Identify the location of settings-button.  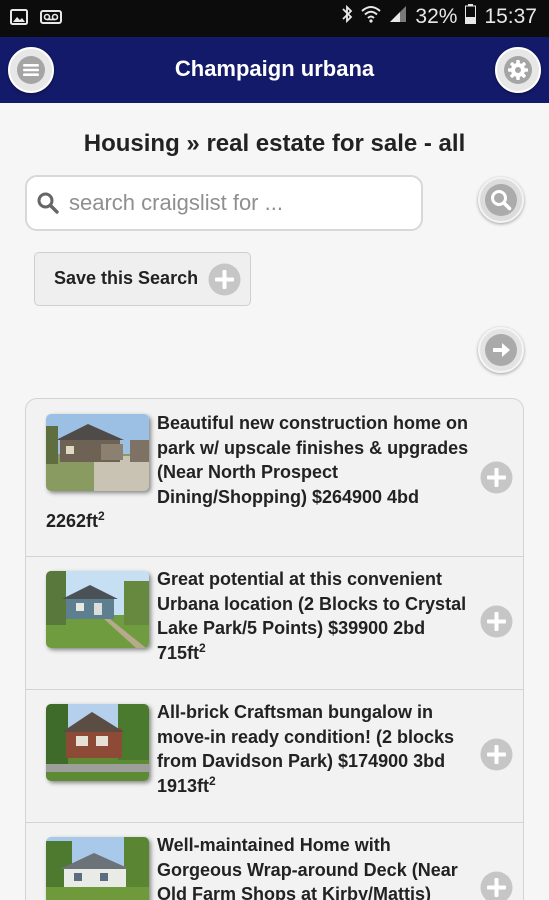
(518, 70).